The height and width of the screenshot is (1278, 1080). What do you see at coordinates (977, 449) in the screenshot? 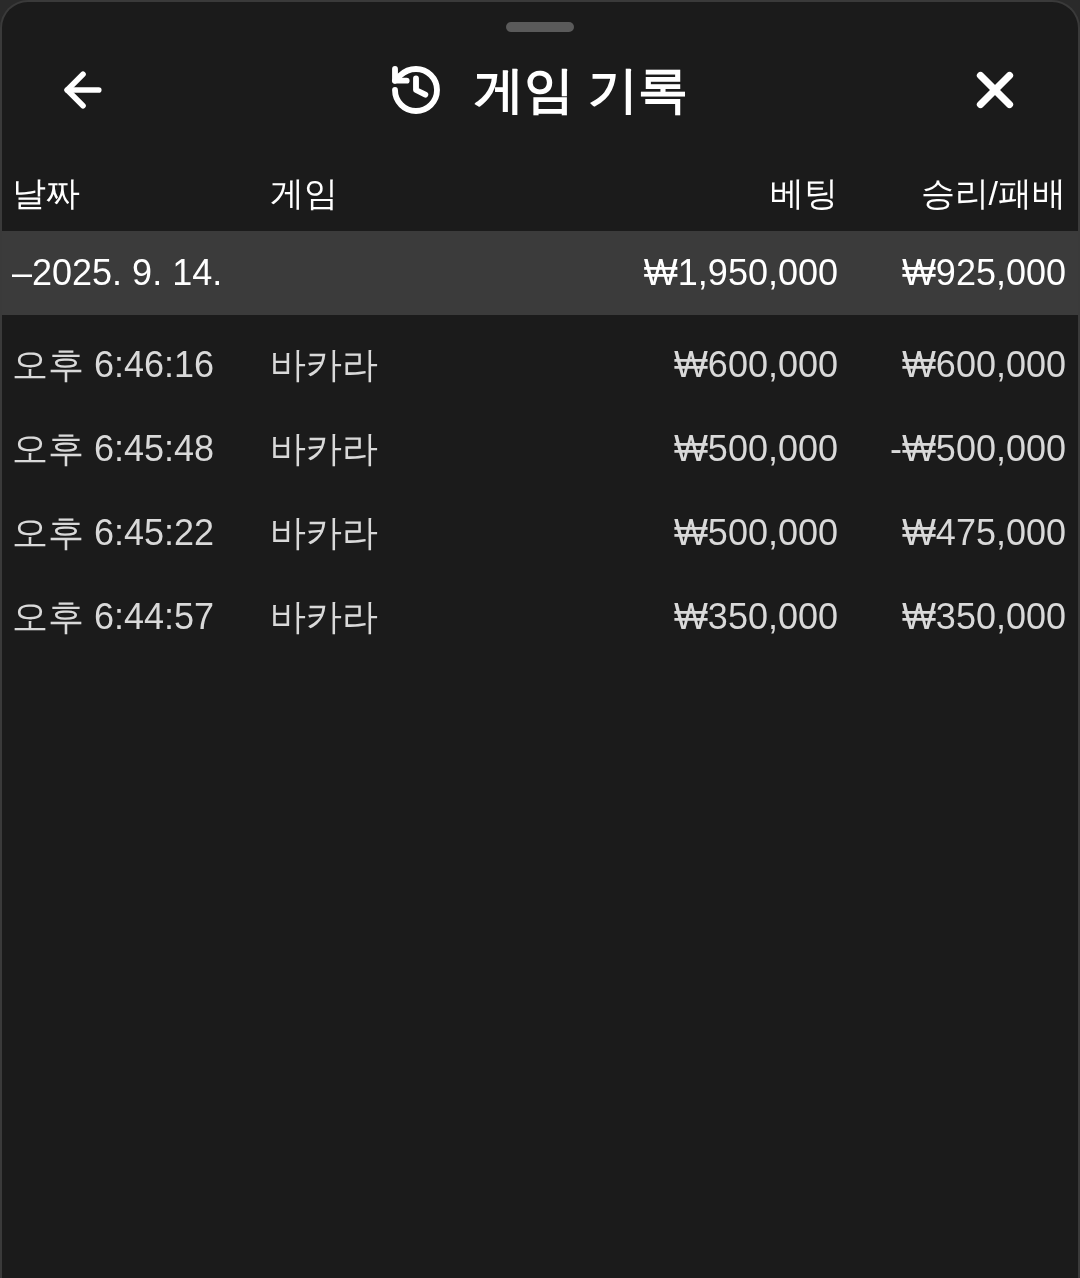
I see `table-cell-text: -₩500,000` at bounding box center [977, 449].